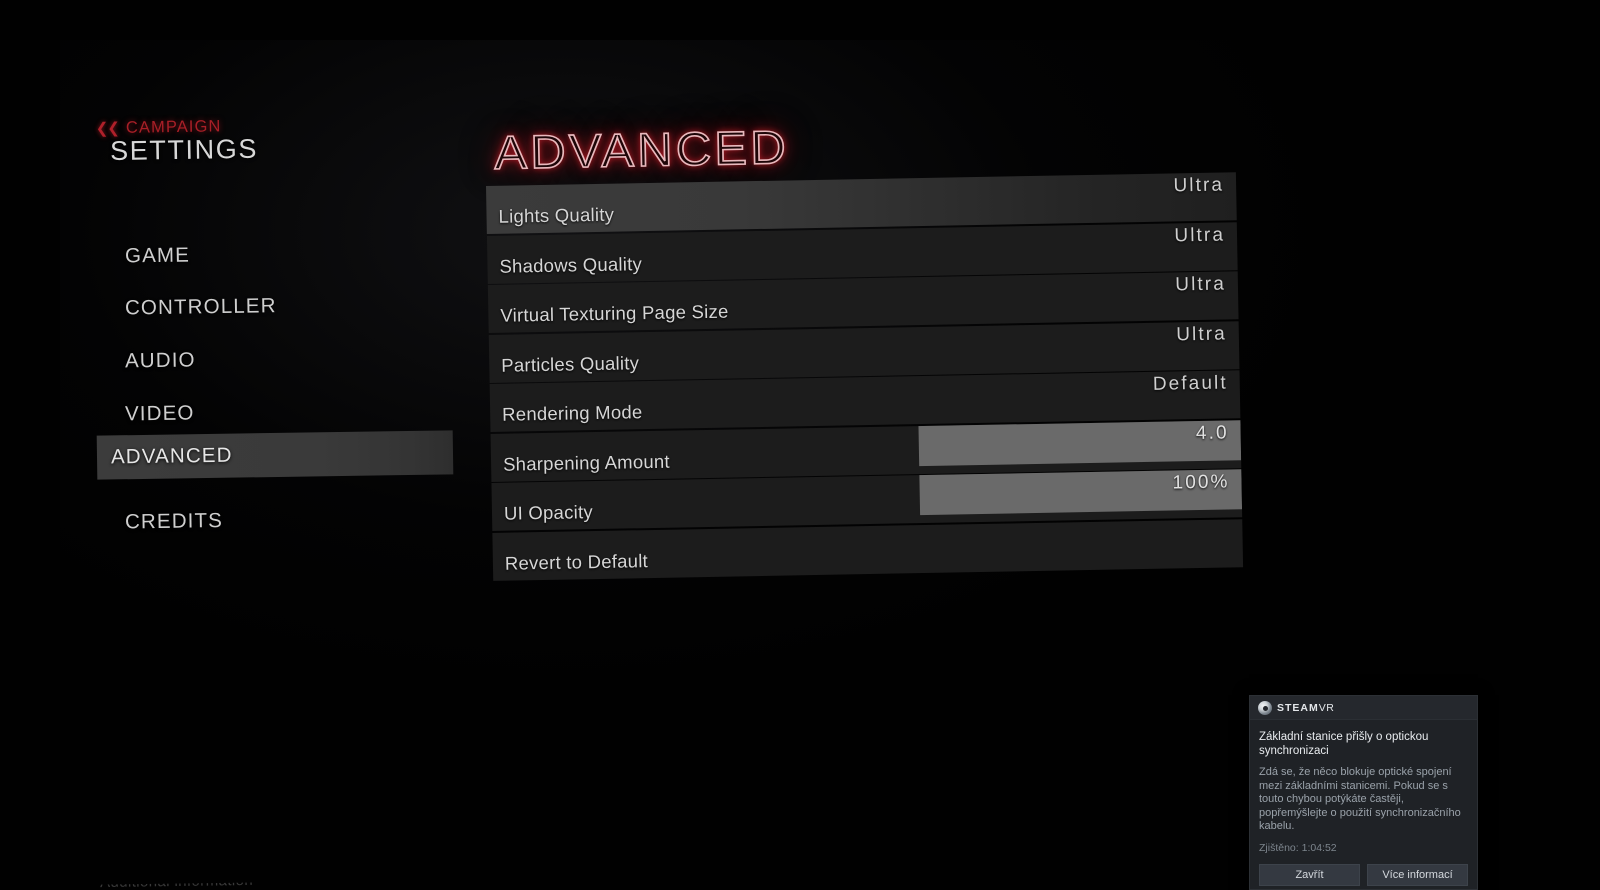  I want to click on setting-label: Sharpening Amount, so click(586, 462).